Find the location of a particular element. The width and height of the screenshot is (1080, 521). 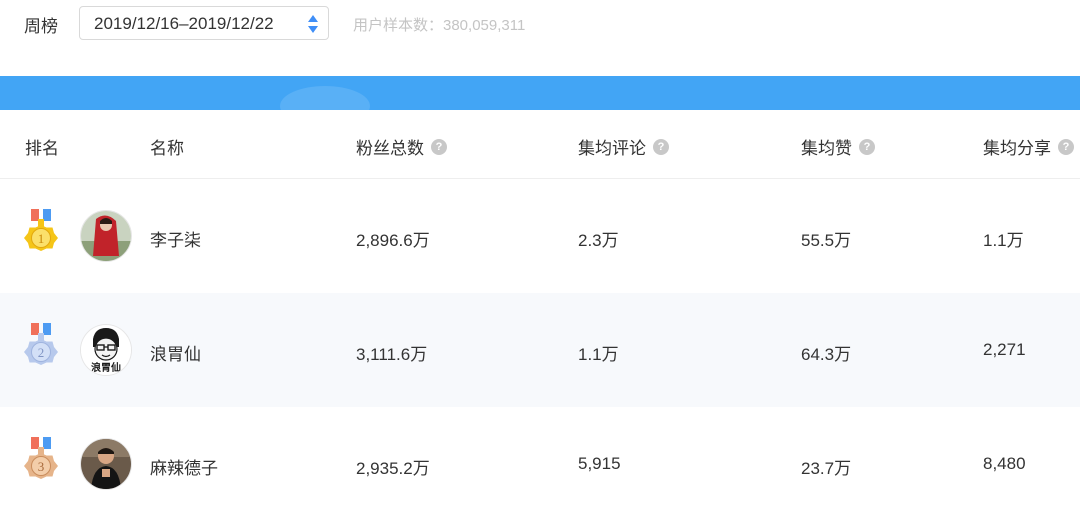

period-label: 周榜 is located at coordinates (41, 26).